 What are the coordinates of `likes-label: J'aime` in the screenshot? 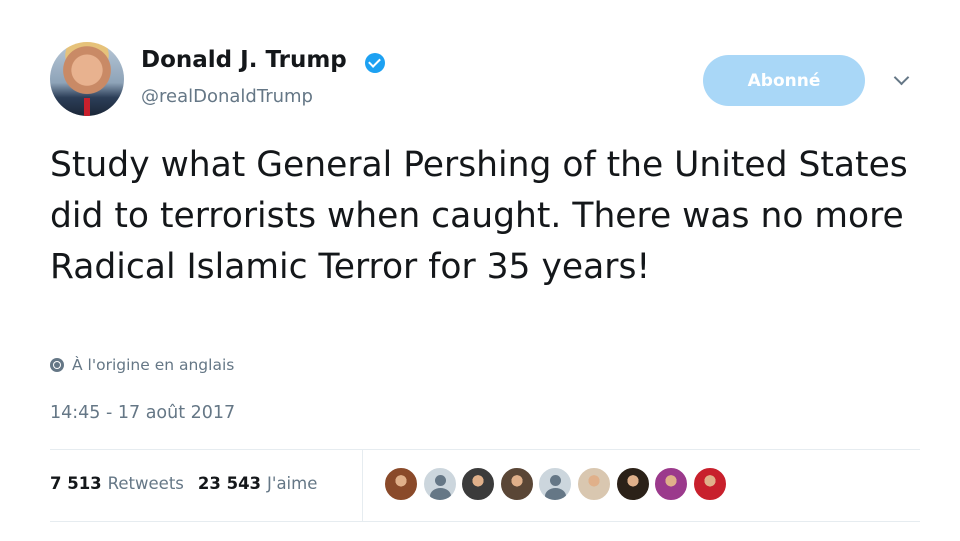 It's located at (292, 483).